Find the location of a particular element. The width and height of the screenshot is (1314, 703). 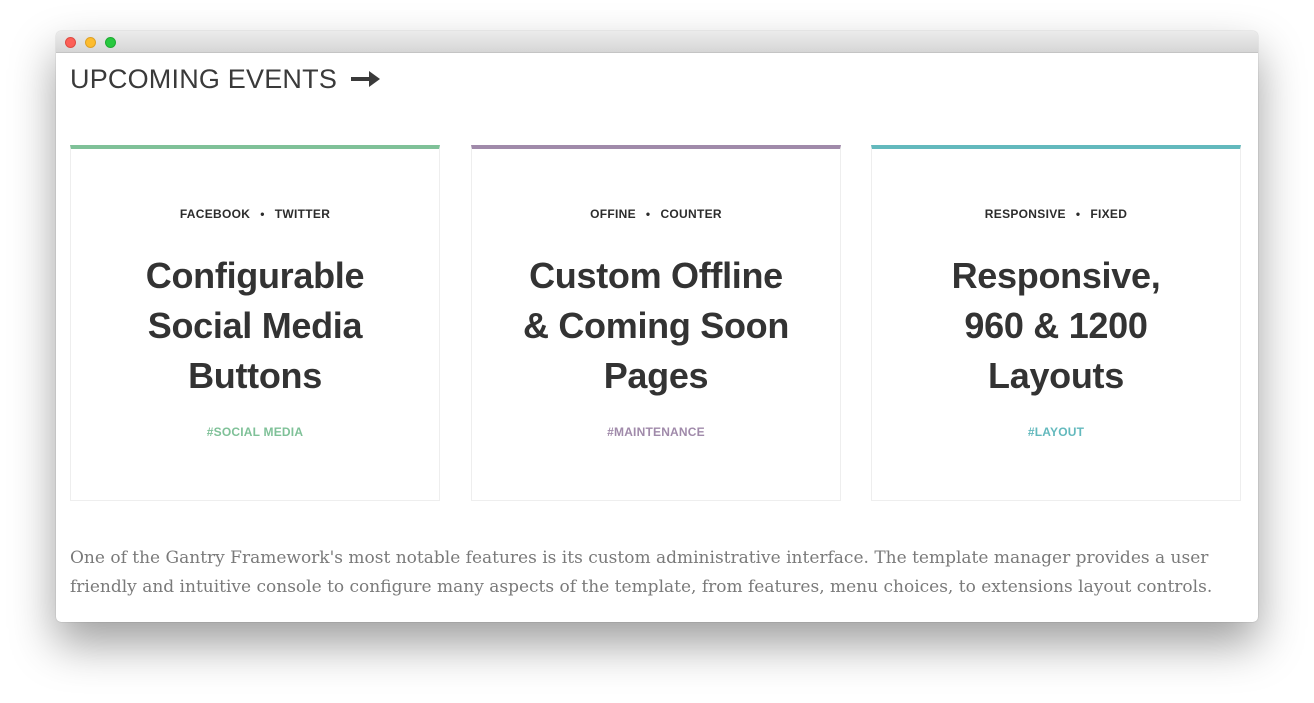

section-heading: UPCOMING EVENTS is located at coordinates (225, 79).